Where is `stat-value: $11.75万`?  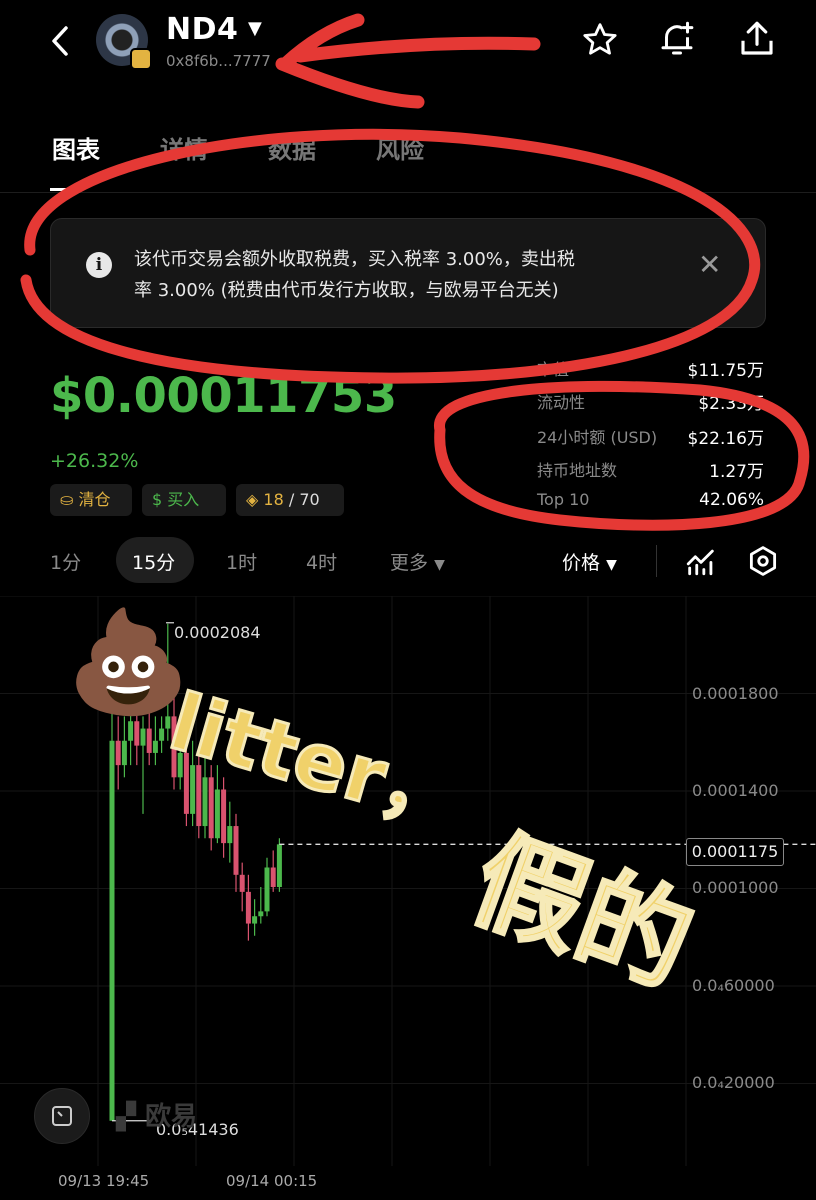
stat-value: $11.75万 is located at coordinates (725, 371).